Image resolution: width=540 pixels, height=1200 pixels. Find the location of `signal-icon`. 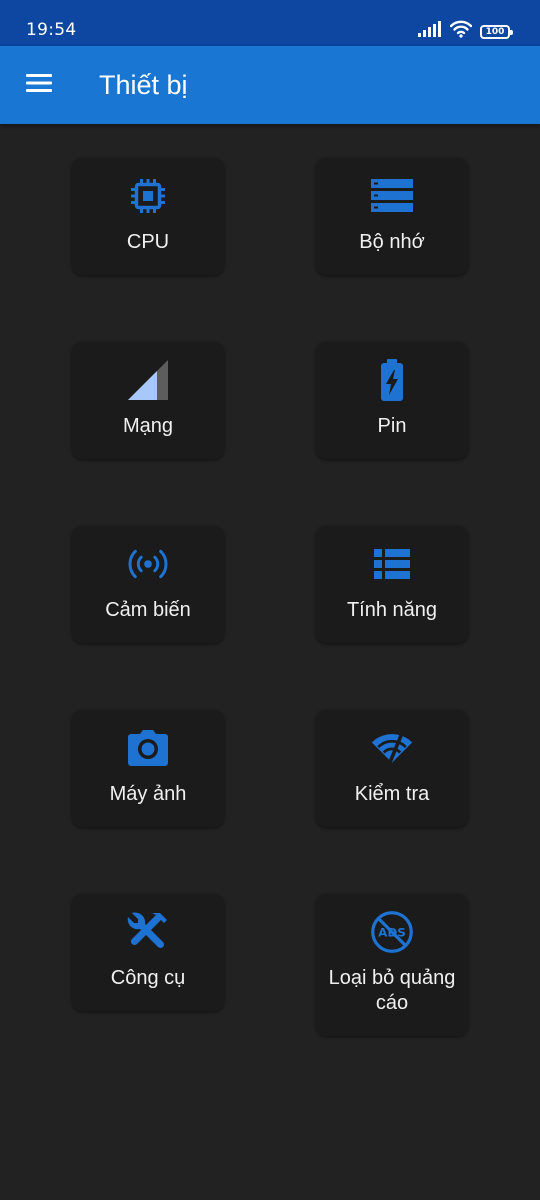

signal-icon is located at coordinates (148, 380).